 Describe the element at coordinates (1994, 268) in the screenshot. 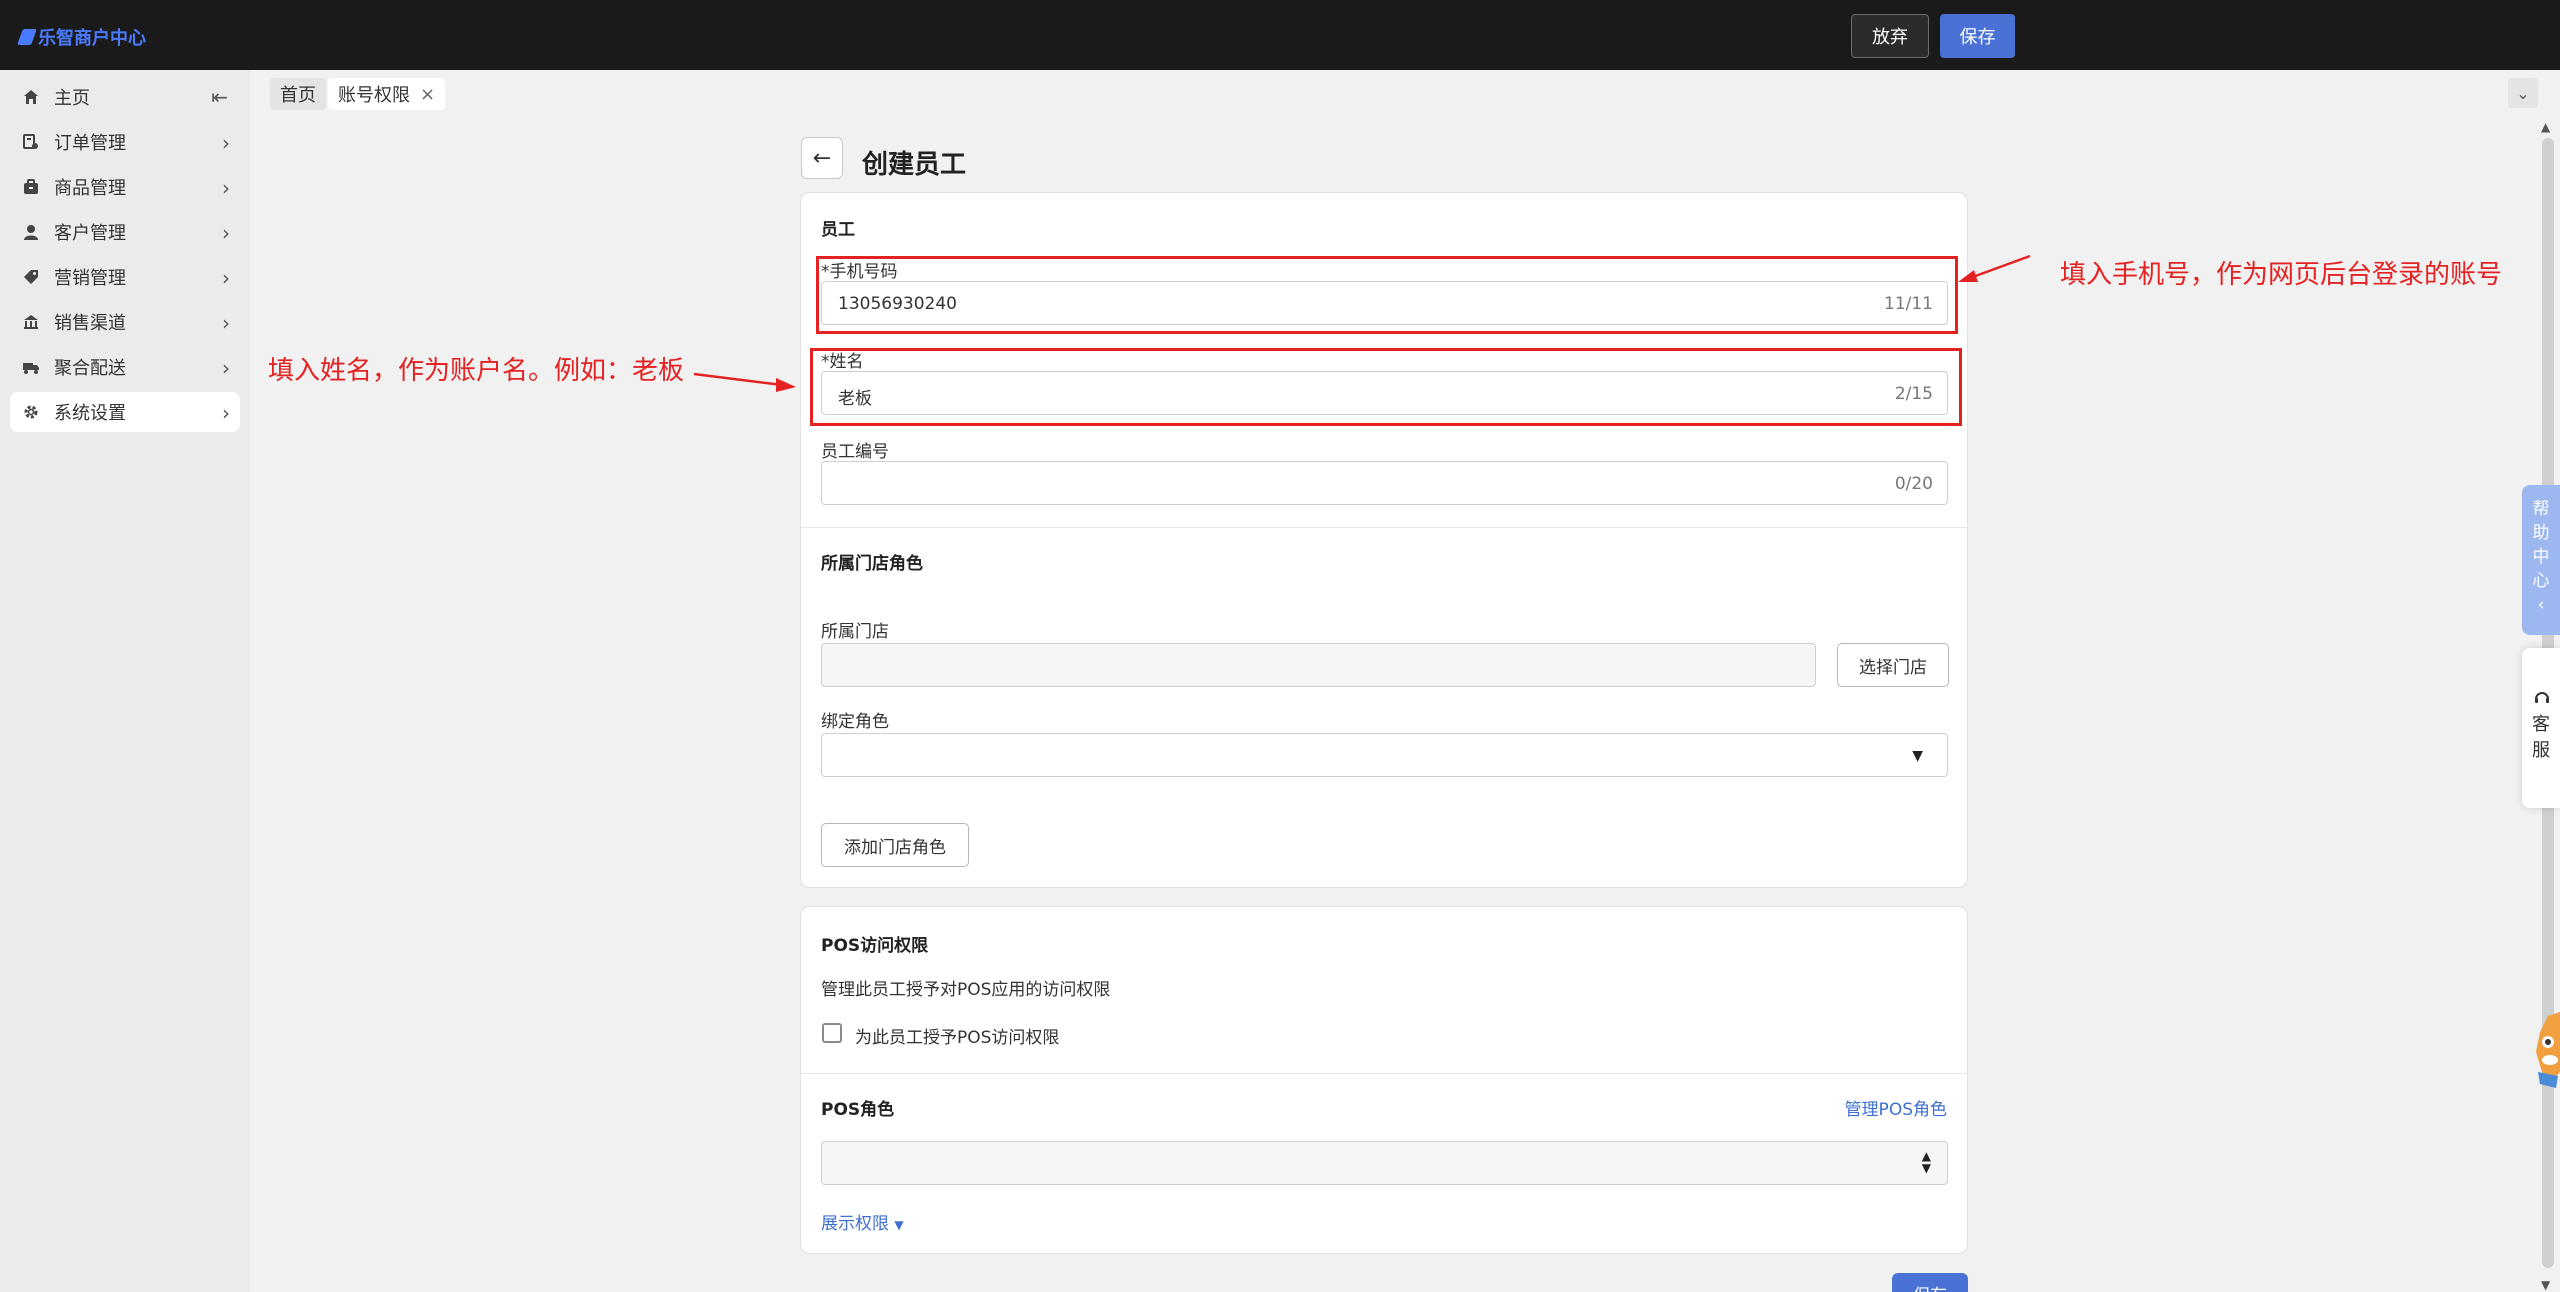

I see `annotation-arrow-phone` at that location.